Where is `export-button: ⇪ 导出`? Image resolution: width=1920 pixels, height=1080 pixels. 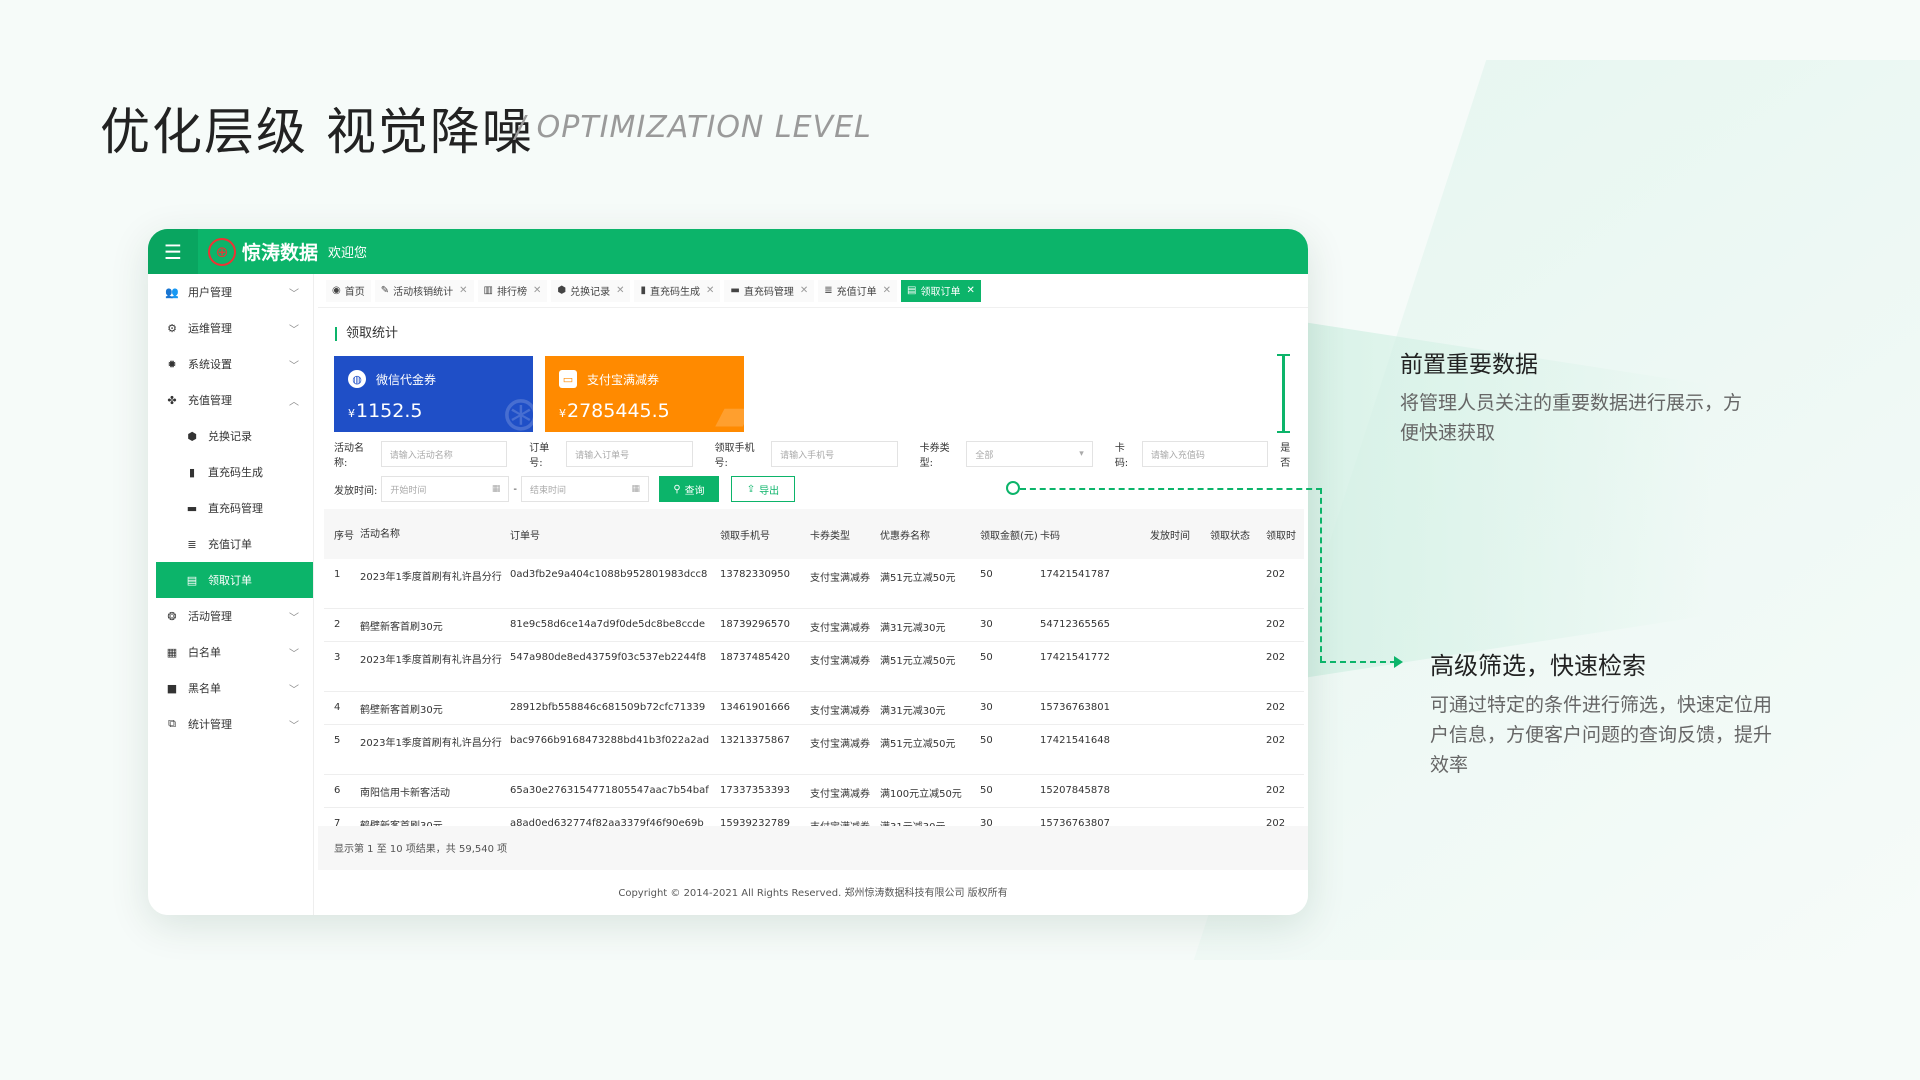
export-button: ⇪ 导出 is located at coordinates (762, 489).